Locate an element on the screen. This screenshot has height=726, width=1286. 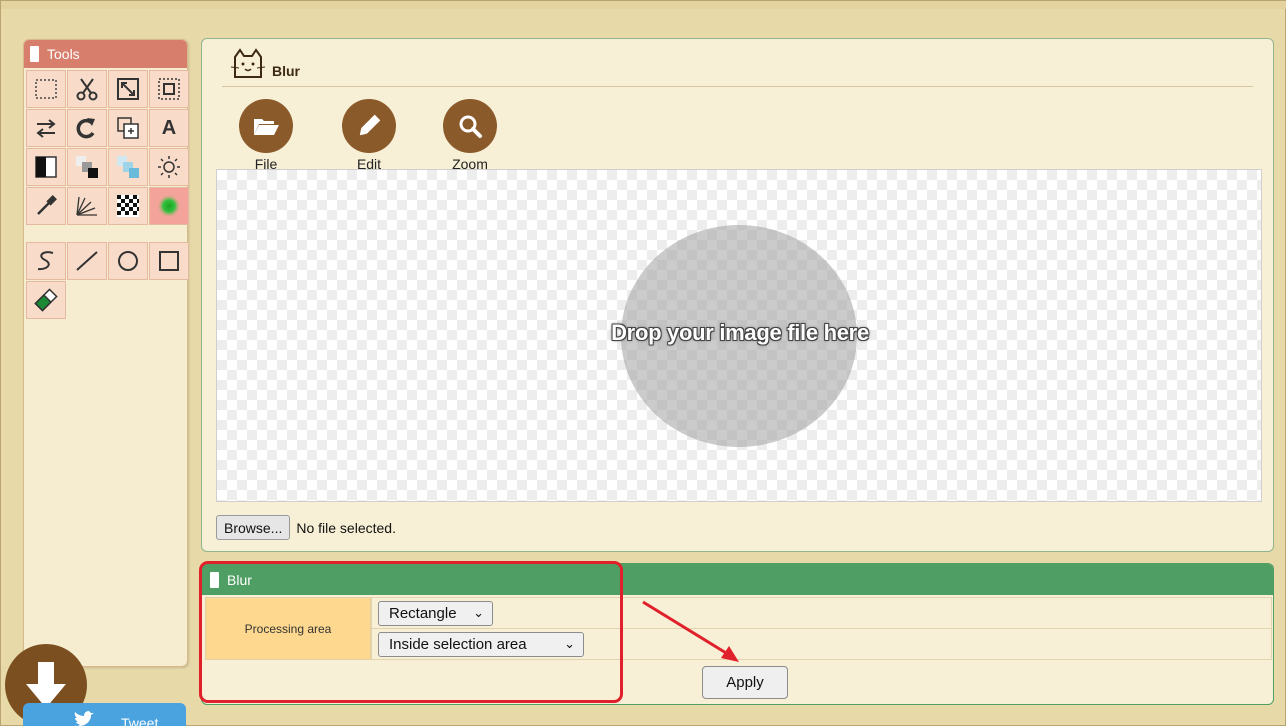
drop-zone-text: Drop your image file here is located at coordinates (740, 332).